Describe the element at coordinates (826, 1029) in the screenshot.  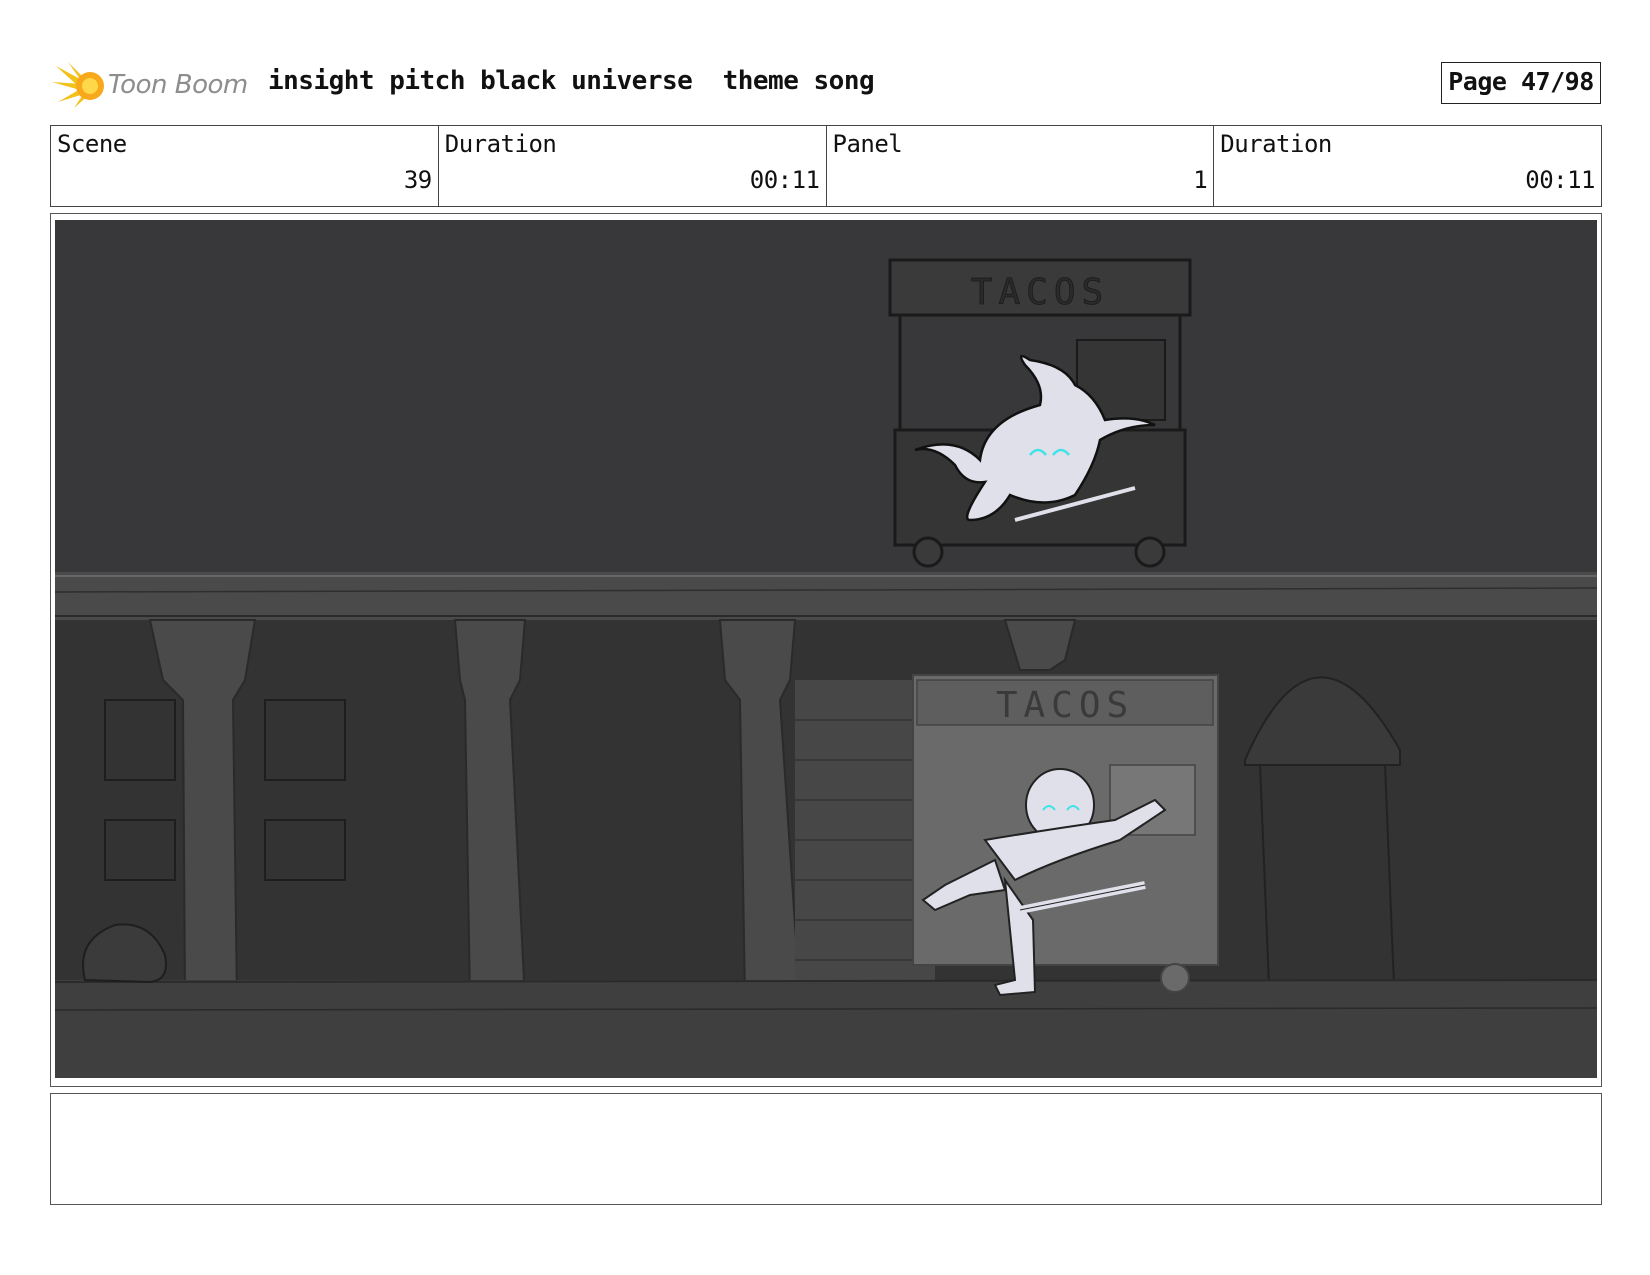
I see `street` at that location.